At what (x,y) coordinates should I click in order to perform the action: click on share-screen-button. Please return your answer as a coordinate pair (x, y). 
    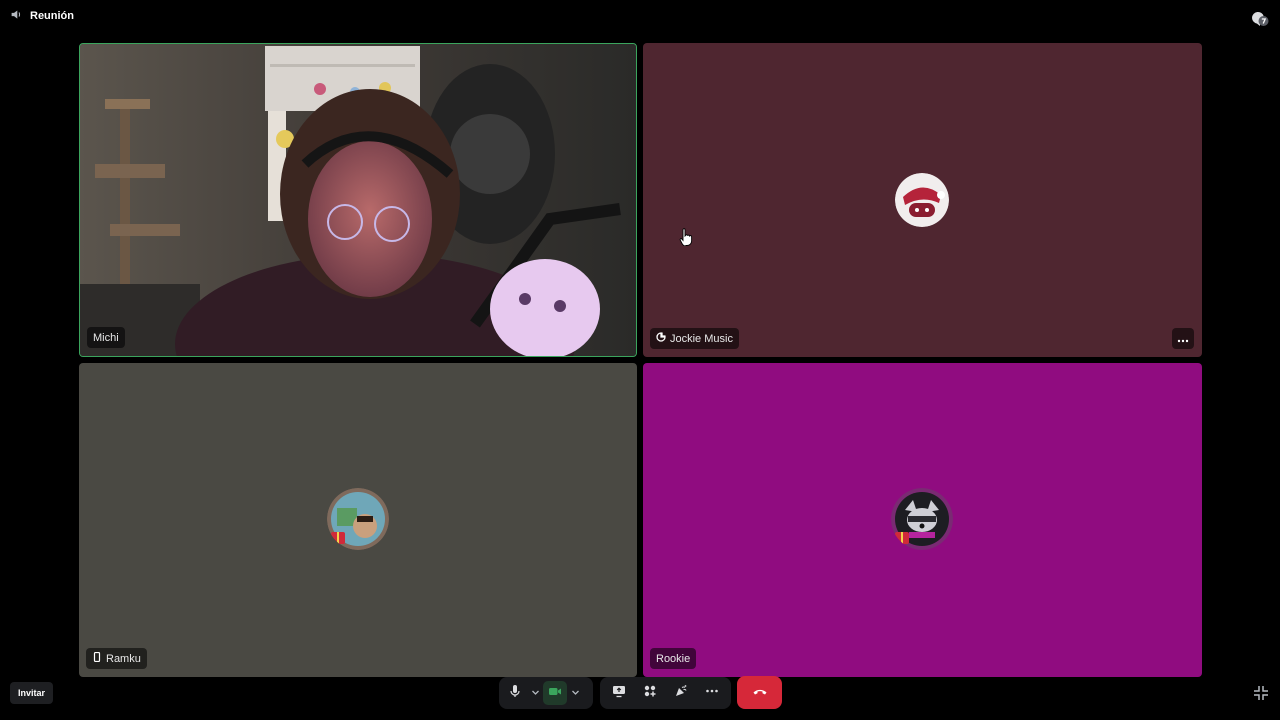
    Looking at the image, I should click on (619, 693).